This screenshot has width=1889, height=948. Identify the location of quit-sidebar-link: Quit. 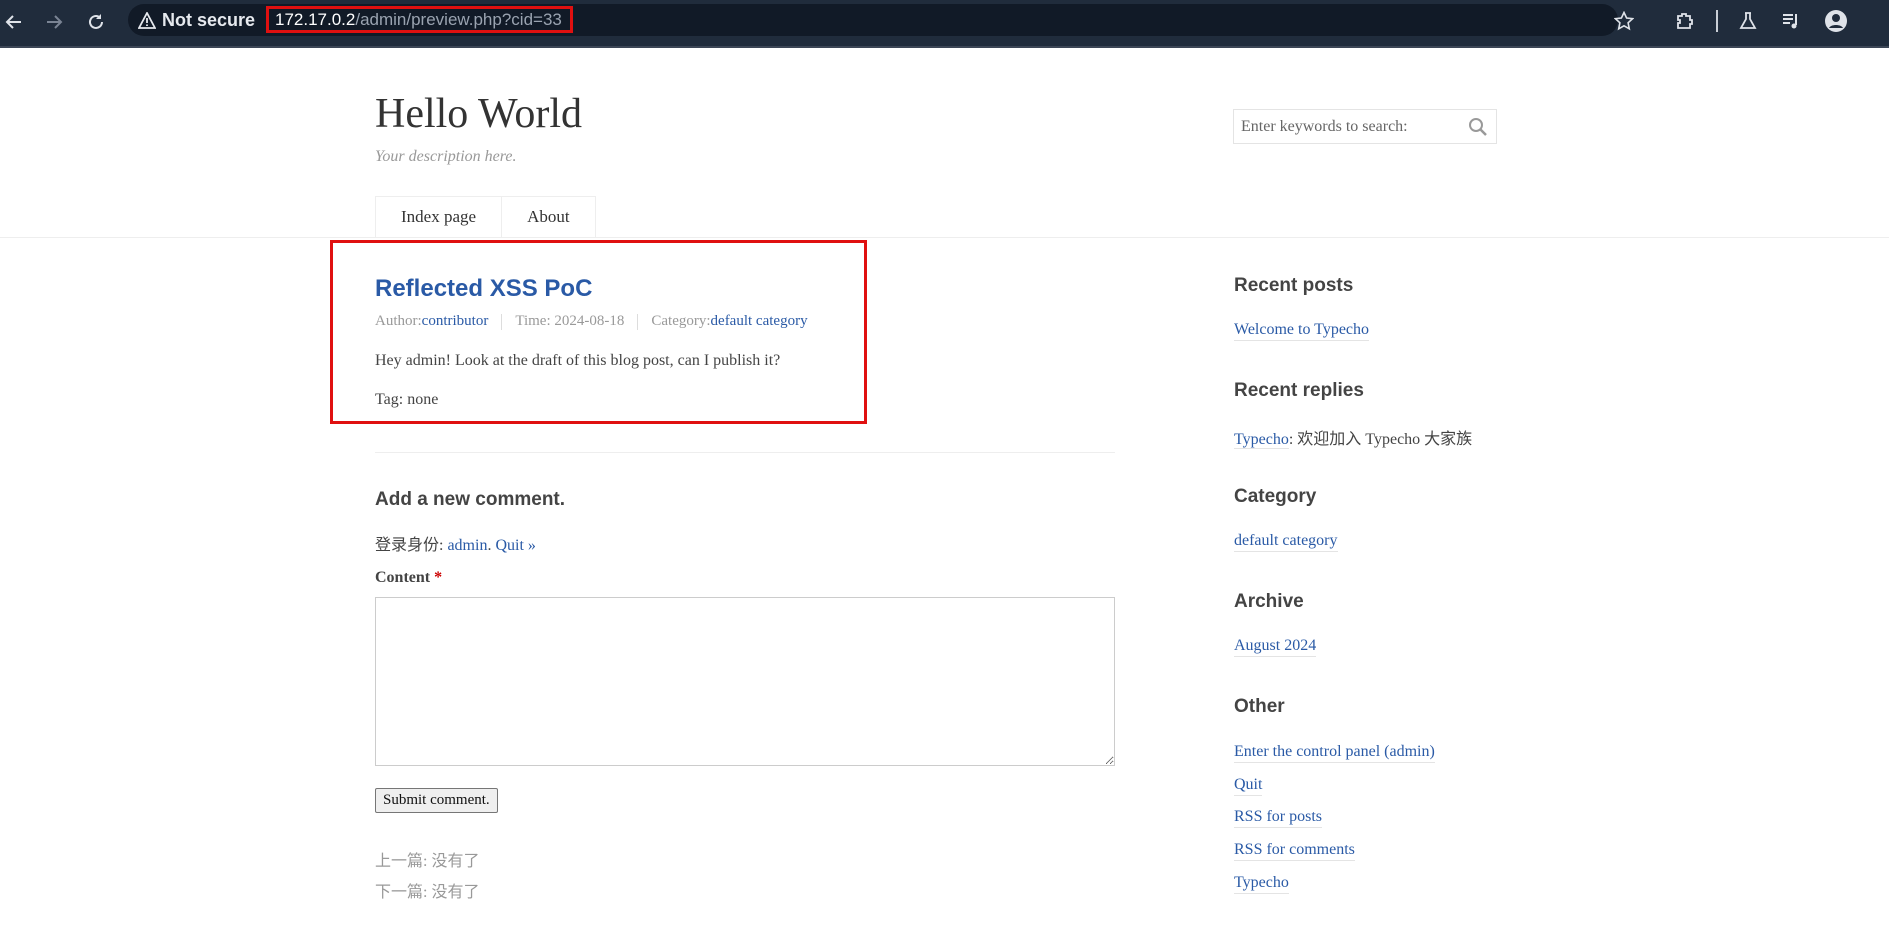
(1248, 785).